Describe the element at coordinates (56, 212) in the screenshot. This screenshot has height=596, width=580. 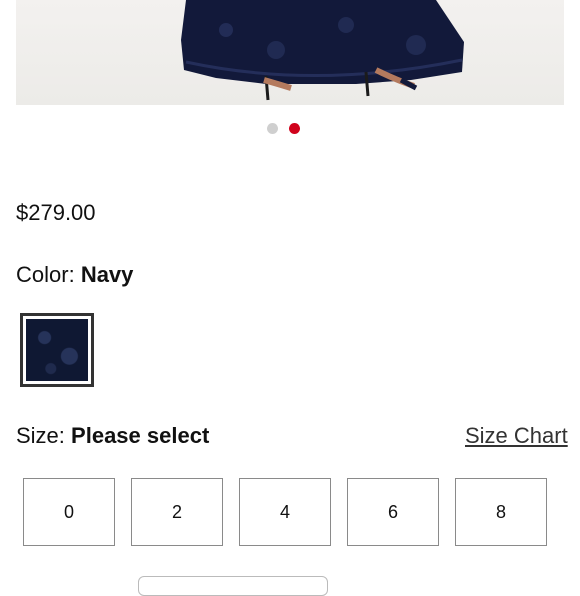
I see `price: $279.00` at that location.